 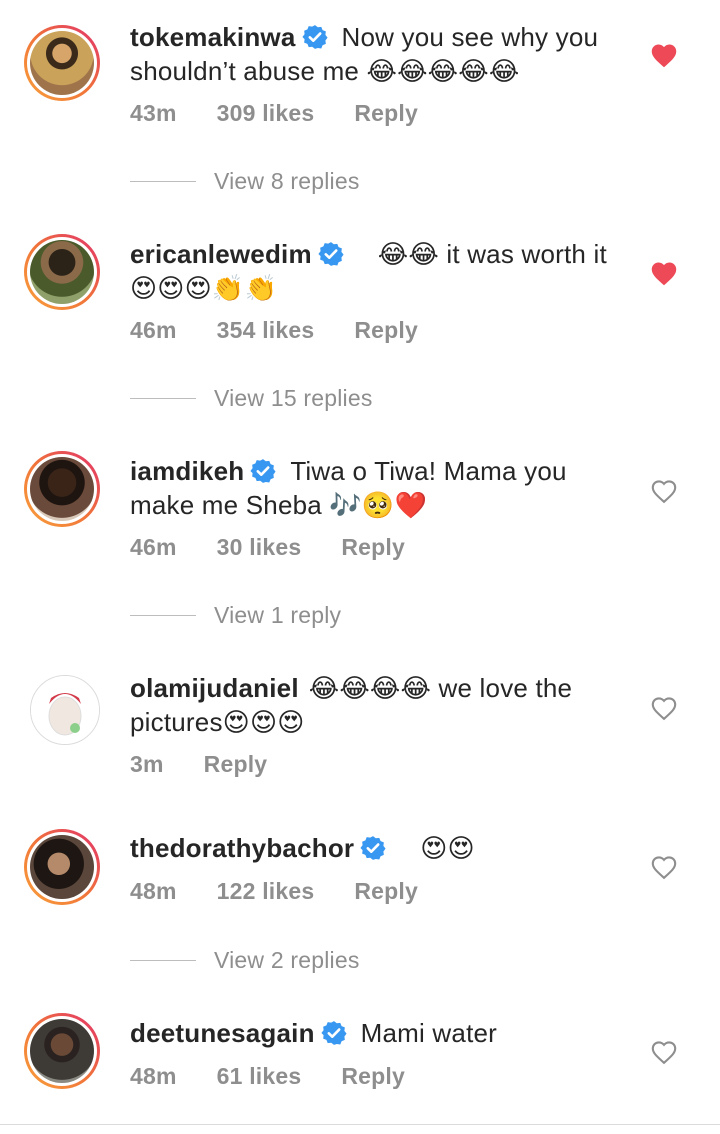 What do you see at coordinates (251, 398) in the screenshot?
I see `view-replies-button: View 15 replies` at bounding box center [251, 398].